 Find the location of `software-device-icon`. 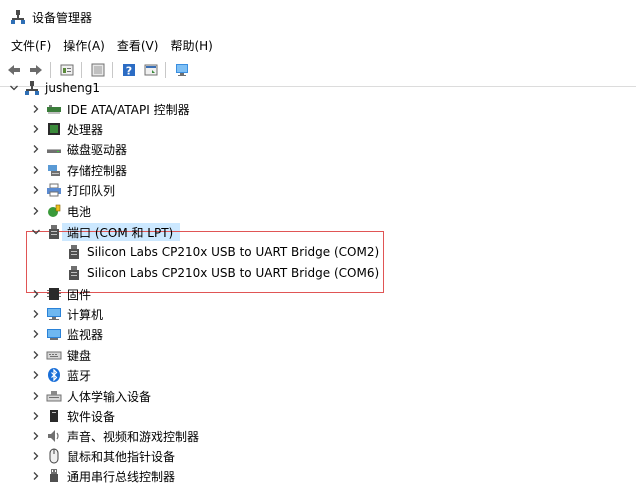

software-device-icon is located at coordinates (54, 416).